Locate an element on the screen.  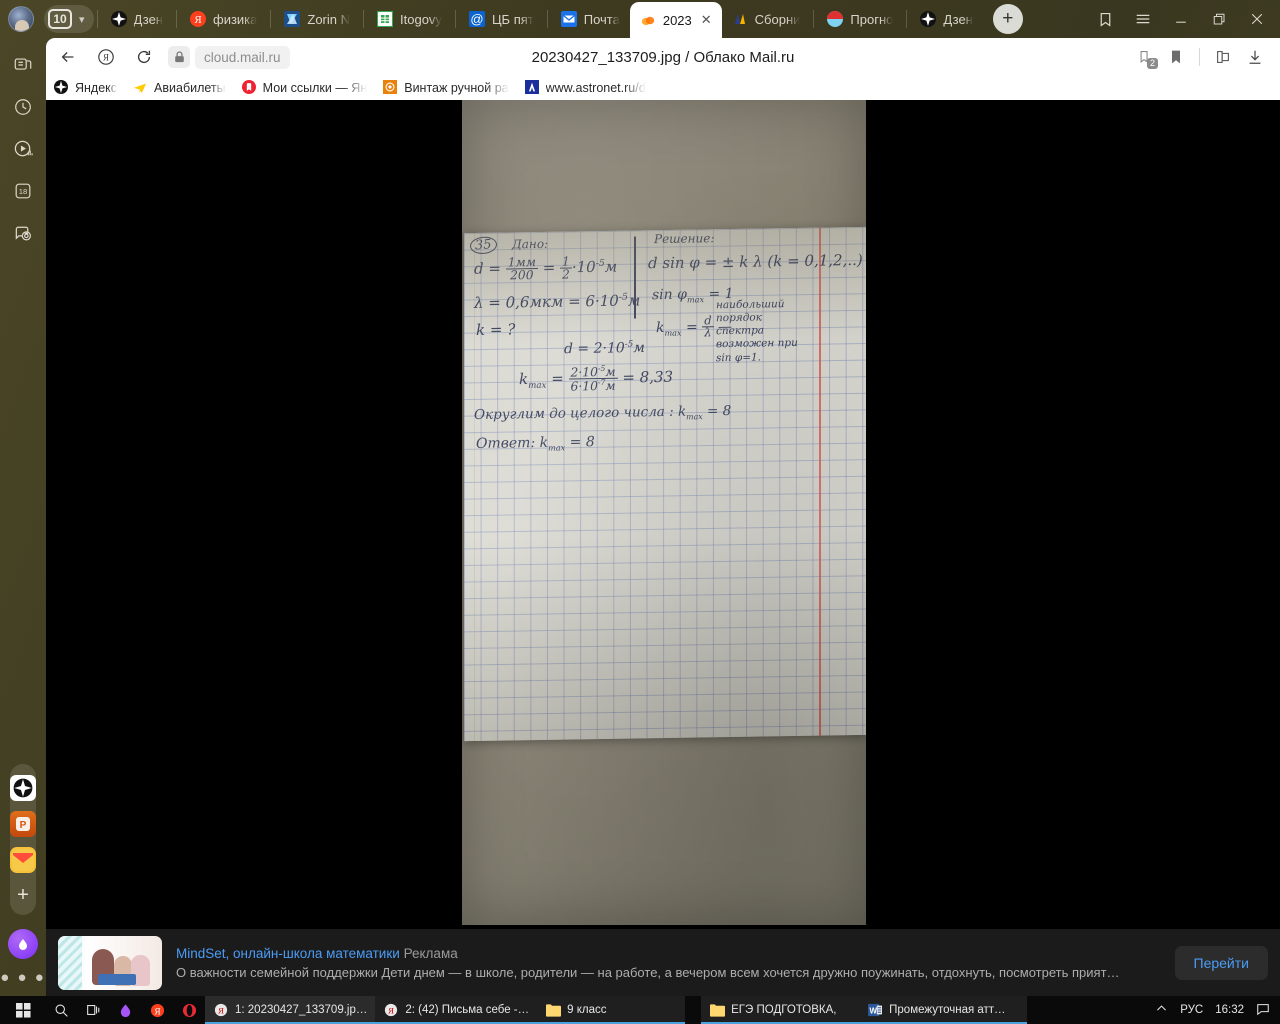
screenshot-camera-icon is located at coordinates (23, 233).